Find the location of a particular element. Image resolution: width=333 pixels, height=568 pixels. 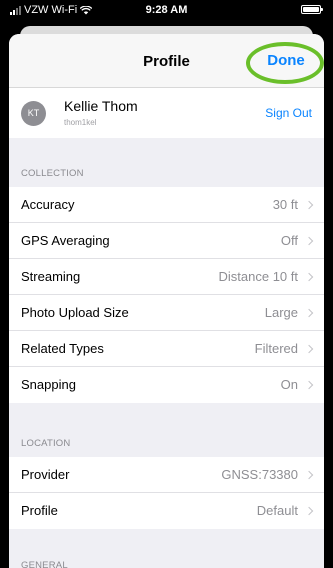

account-row: KT Kellie Thom thom1kel Sign Out is located at coordinates (166, 113).